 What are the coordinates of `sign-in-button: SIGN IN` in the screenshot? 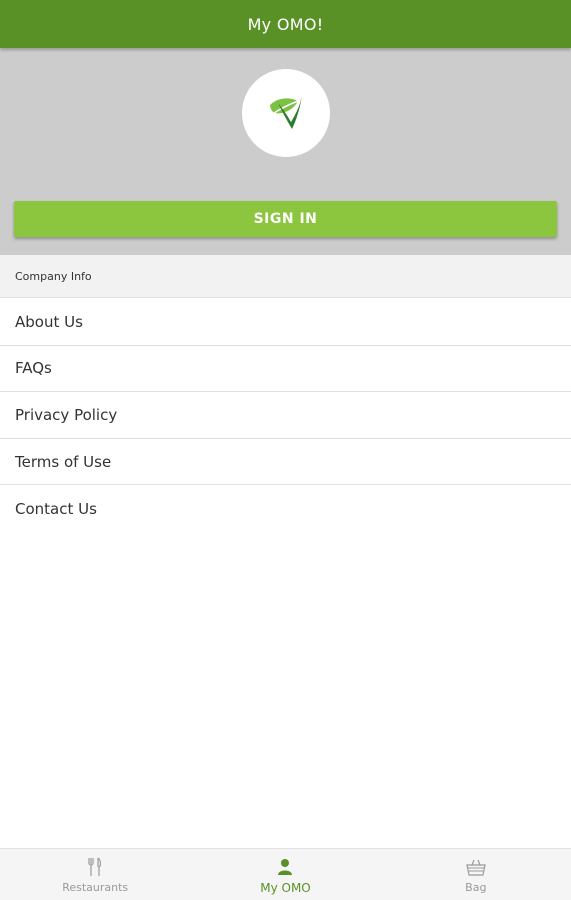 It's located at (285, 219).